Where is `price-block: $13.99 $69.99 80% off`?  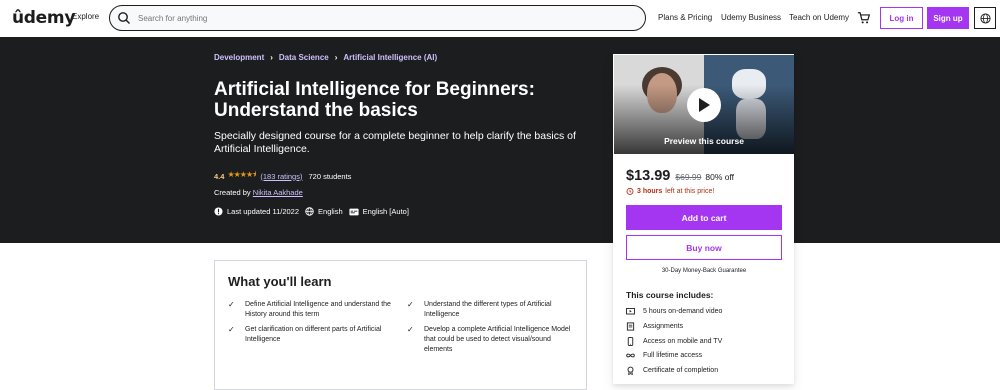
price-block: $13.99 $69.99 80% off is located at coordinates (680, 176).